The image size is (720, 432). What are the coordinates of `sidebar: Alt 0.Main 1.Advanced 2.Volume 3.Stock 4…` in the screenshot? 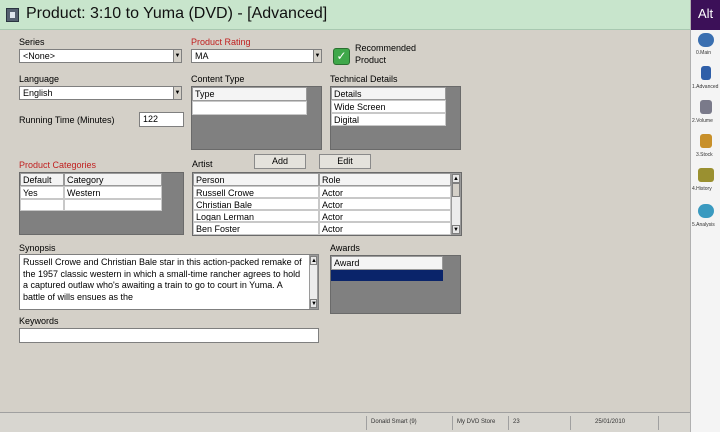 It's located at (705, 216).